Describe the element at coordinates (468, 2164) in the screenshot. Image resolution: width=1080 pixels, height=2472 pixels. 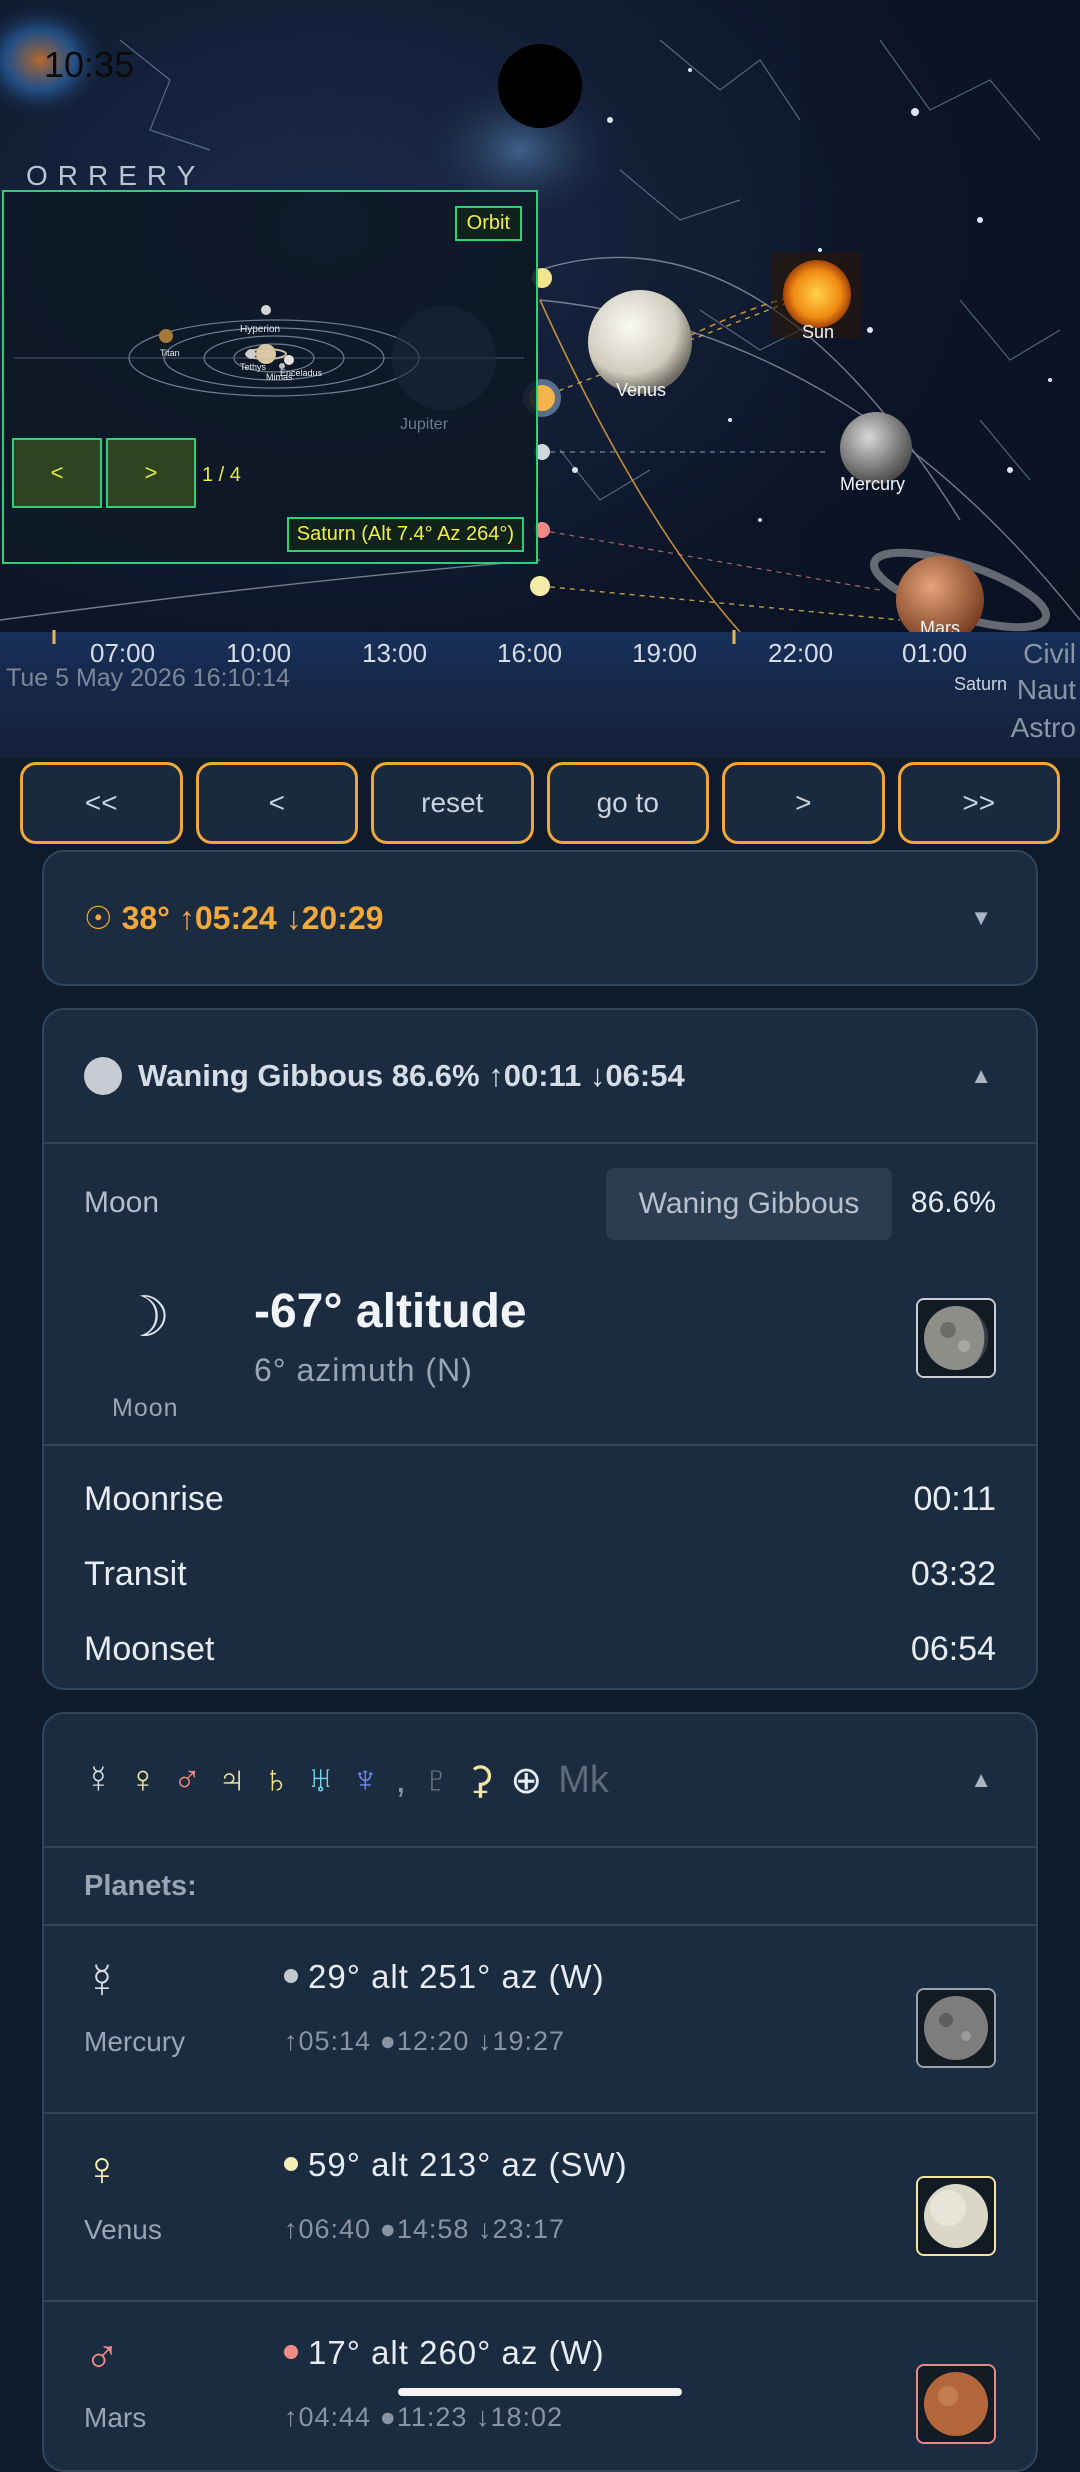
I see `planet-position-text: 59° alt 213° az (SW)` at that location.